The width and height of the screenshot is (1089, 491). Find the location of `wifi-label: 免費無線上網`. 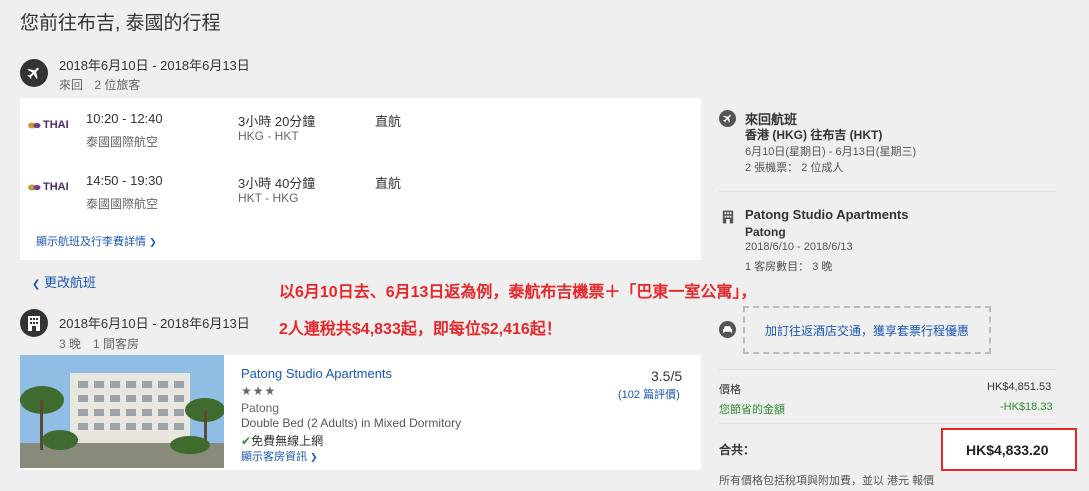

wifi-label: 免費無線上網 is located at coordinates (287, 441).